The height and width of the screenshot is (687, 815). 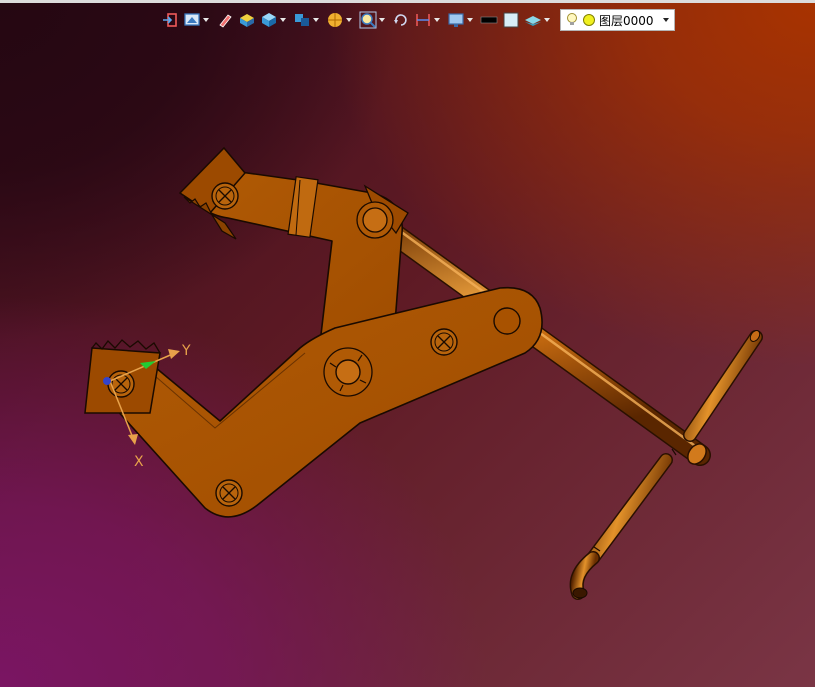 I want to click on rotate-icon, so click(x=400, y=20).